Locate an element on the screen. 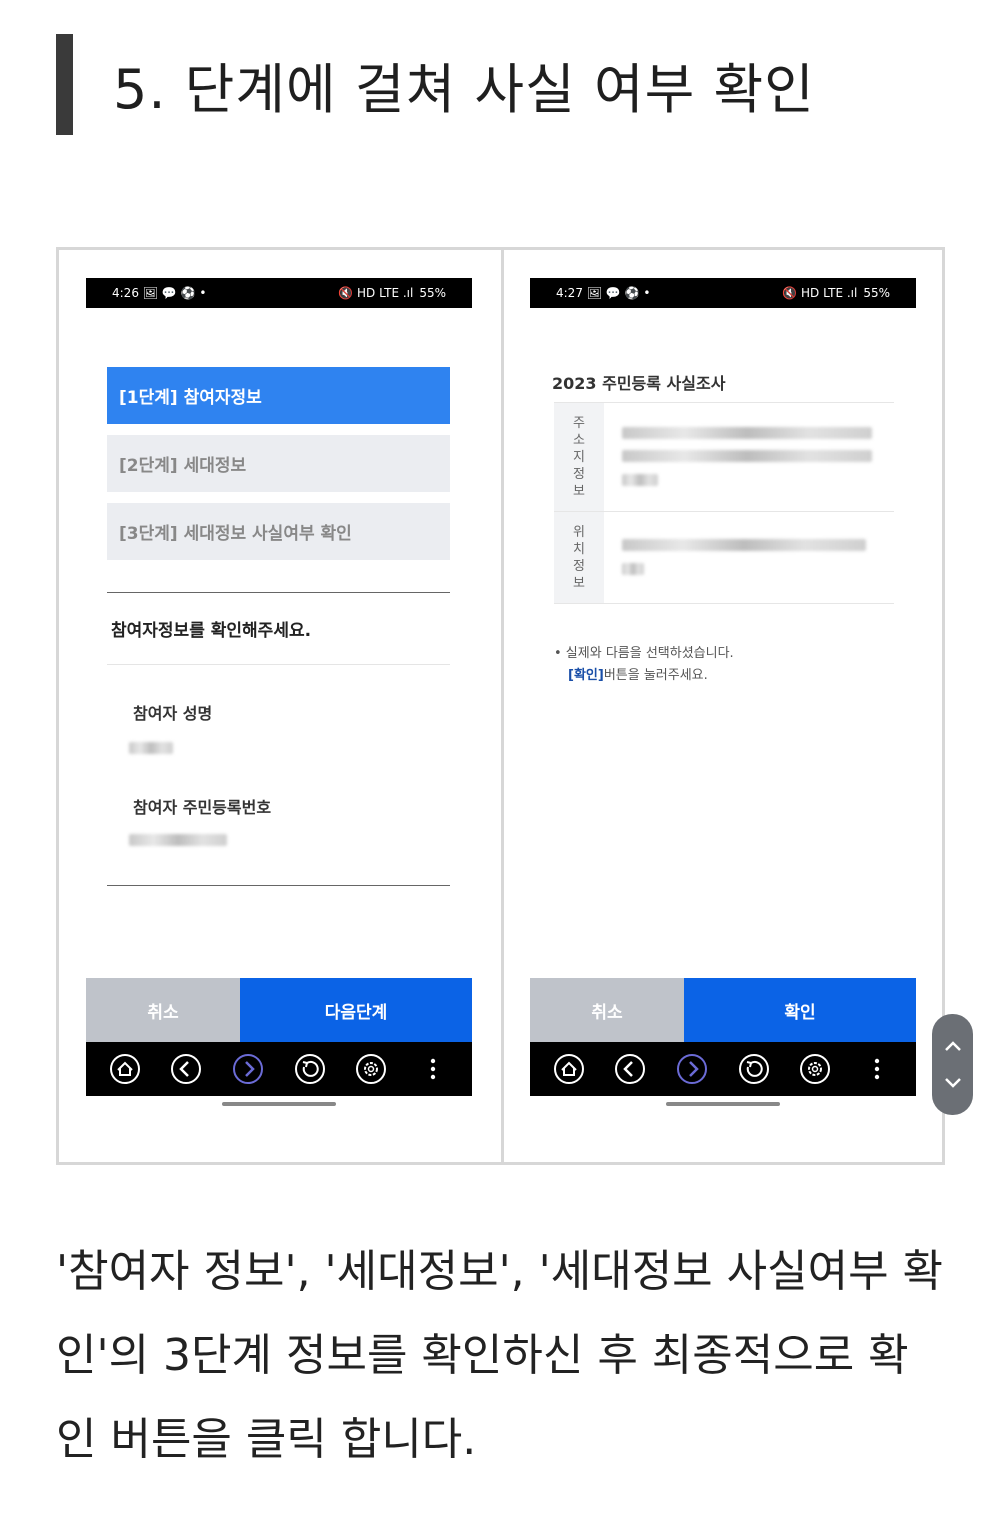 The width and height of the screenshot is (1000, 1538). frame-divider is located at coordinates (502, 706).